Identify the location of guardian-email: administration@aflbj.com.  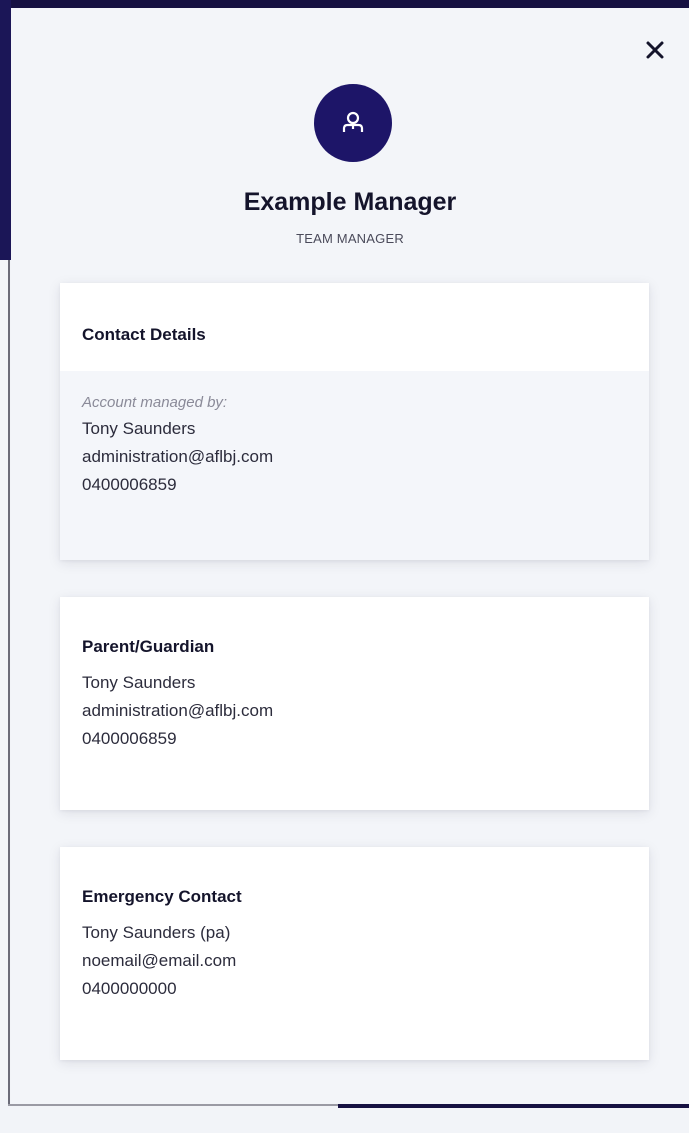
(178, 710).